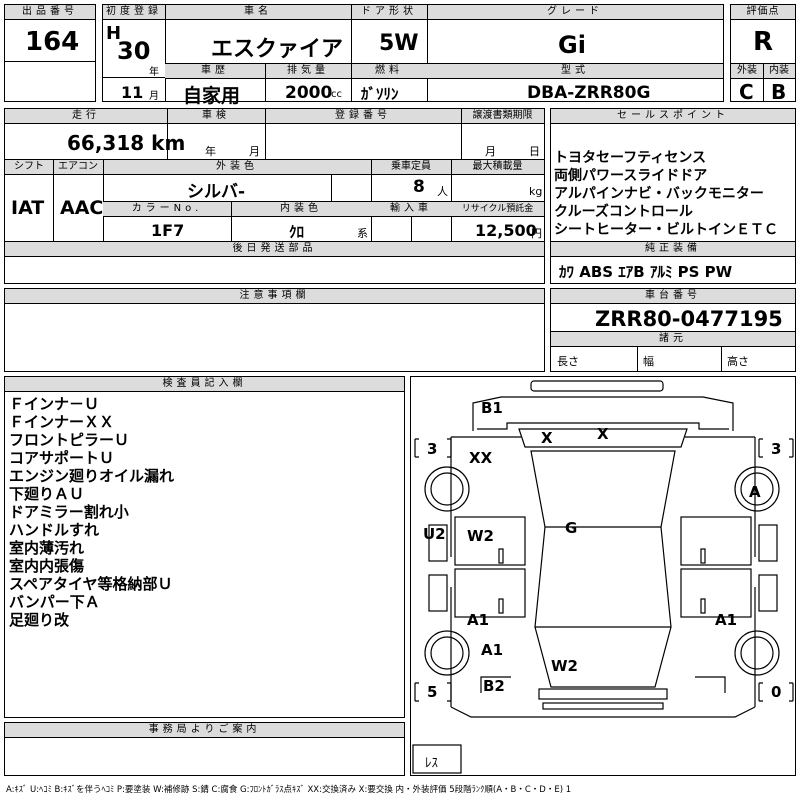 The image size is (800, 800). Describe the element at coordinates (480, 536) in the screenshot. I see `damage-mark: W2` at that location.